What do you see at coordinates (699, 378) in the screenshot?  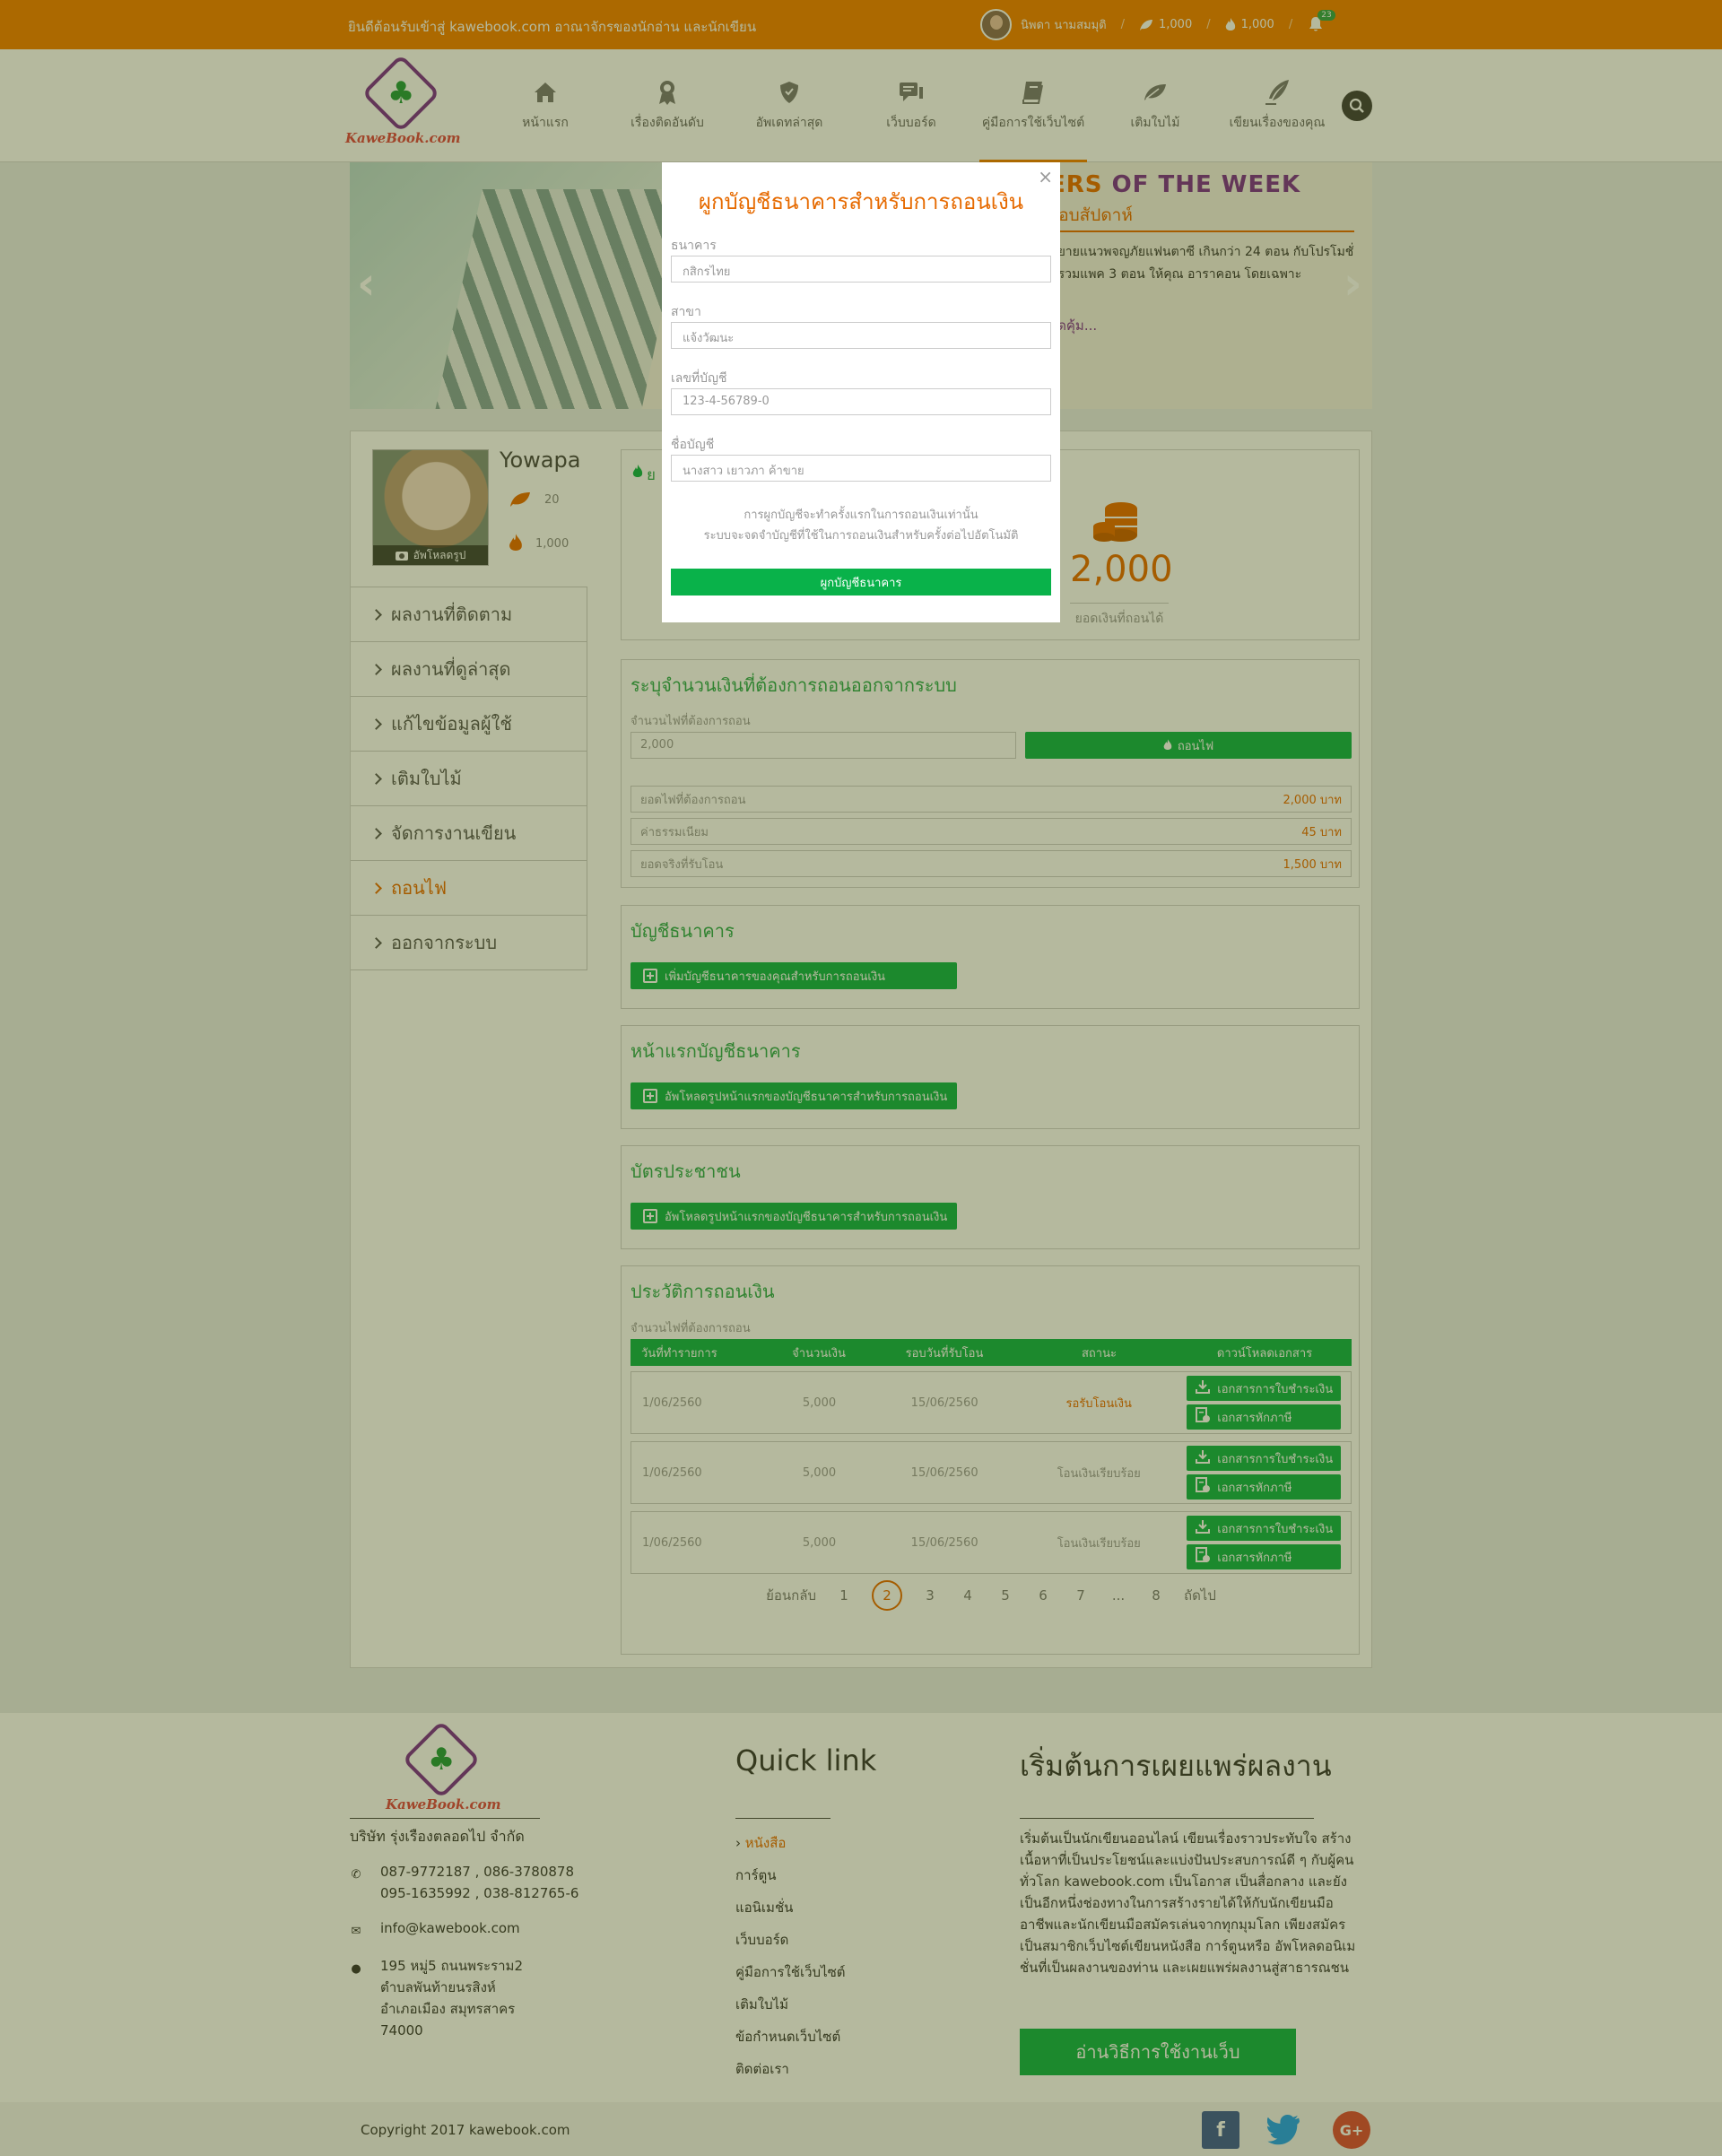 I see `account-number-label: เลขที่บัญชี` at bounding box center [699, 378].